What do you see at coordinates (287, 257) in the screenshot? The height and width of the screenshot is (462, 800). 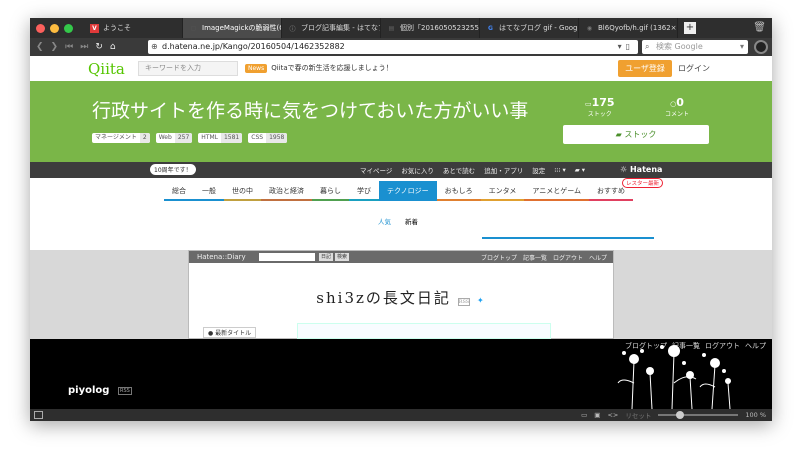 I see `diary-search-input` at bounding box center [287, 257].